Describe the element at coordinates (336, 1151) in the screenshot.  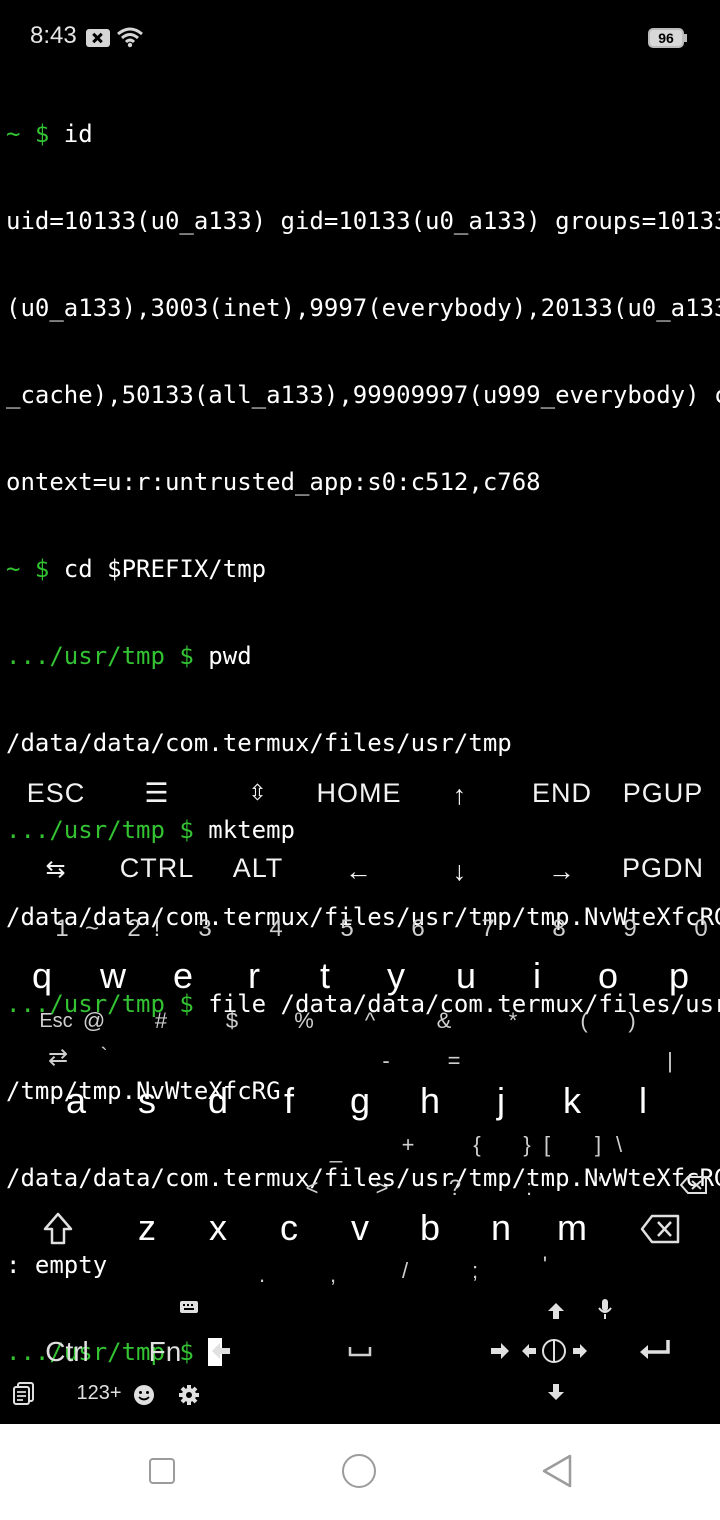
I see `sym-underscore: _` at that location.